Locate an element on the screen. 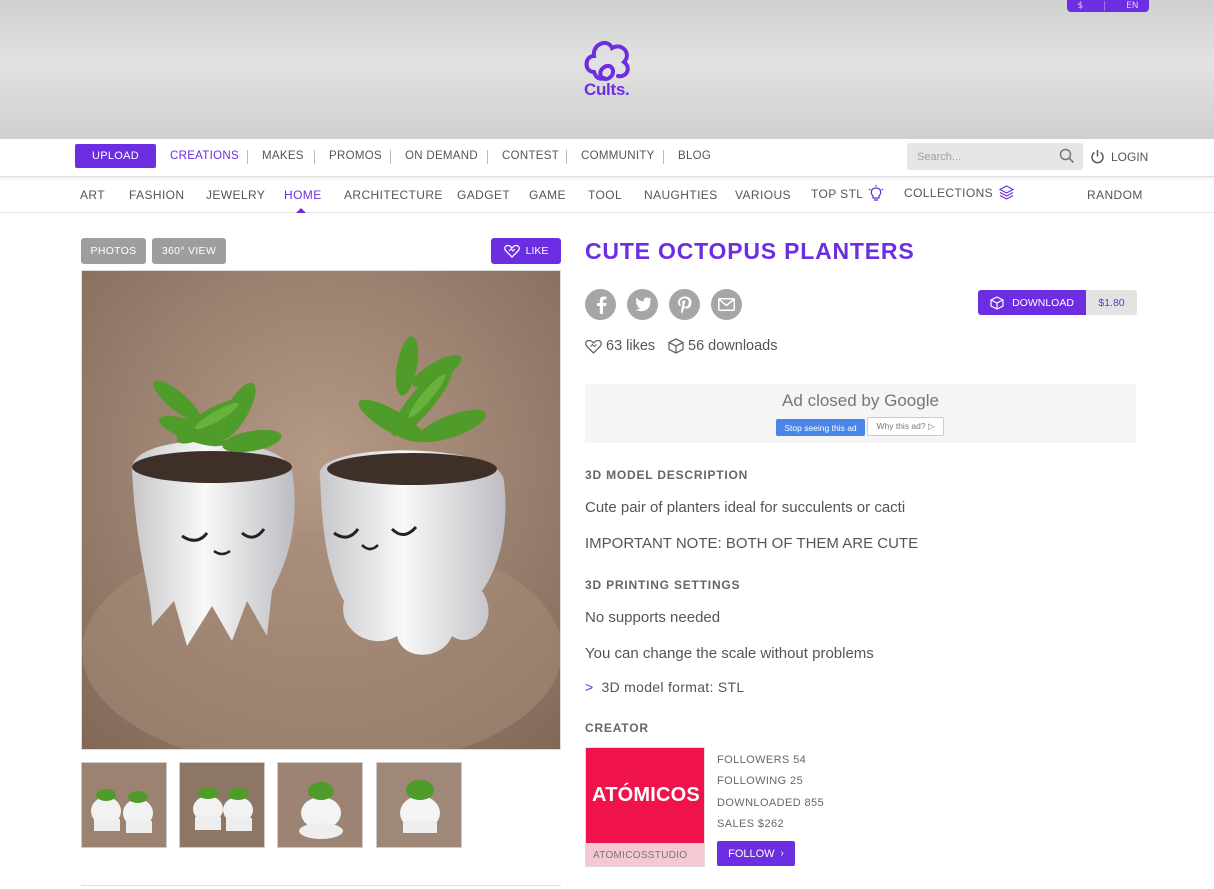  creator-avatar: ATÓMICOS is located at coordinates (645, 795).